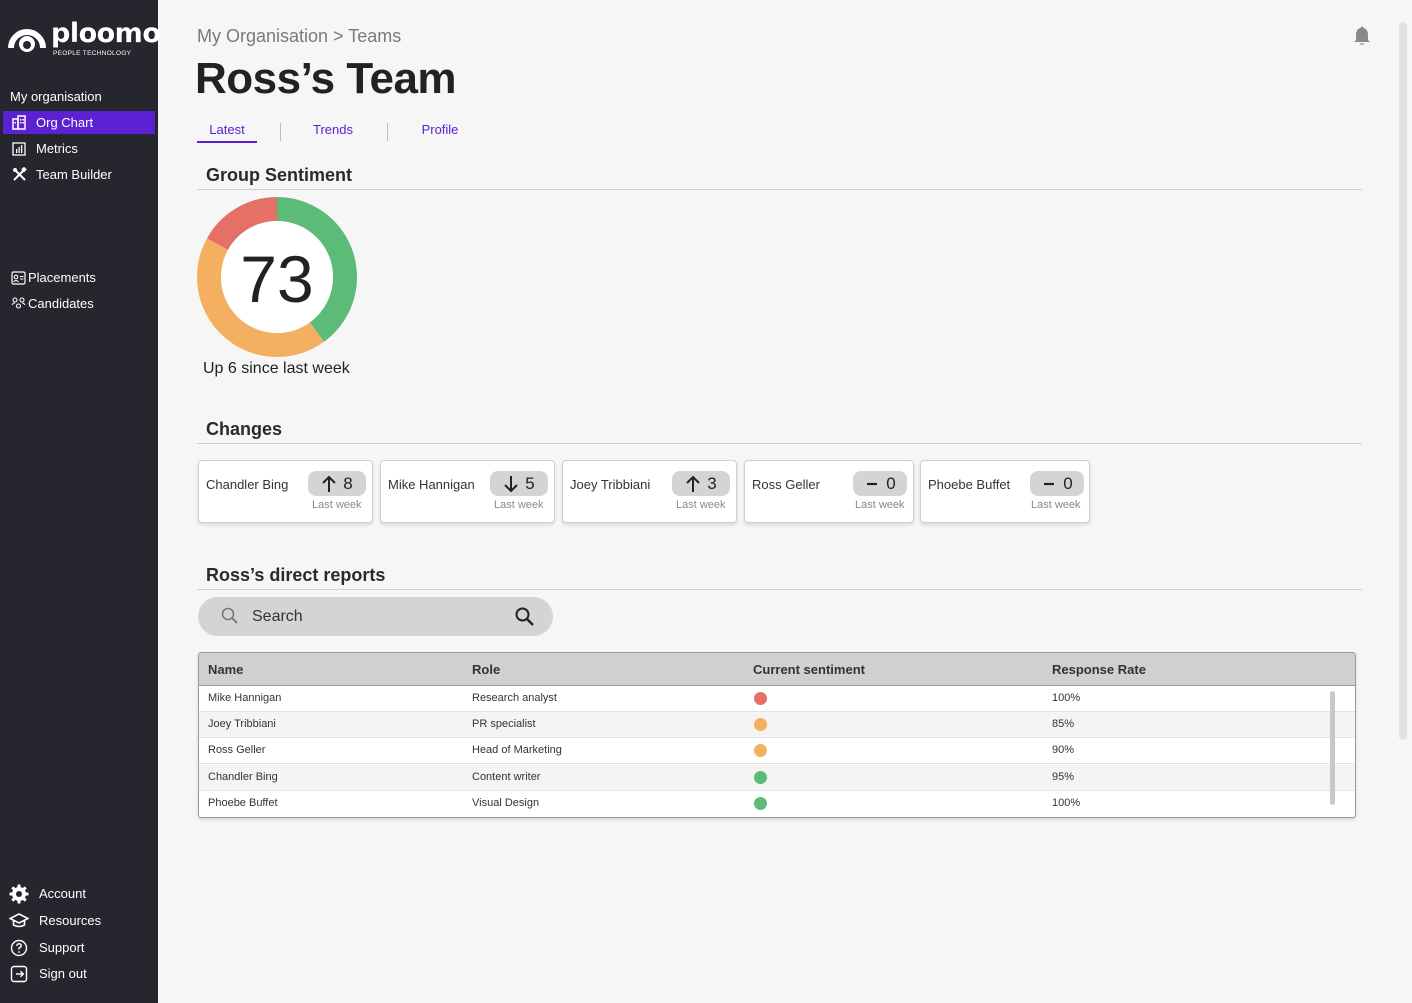 The height and width of the screenshot is (1003, 1412). Describe the element at coordinates (872, 484) in the screenshot. I see `dash-icon` at that location.